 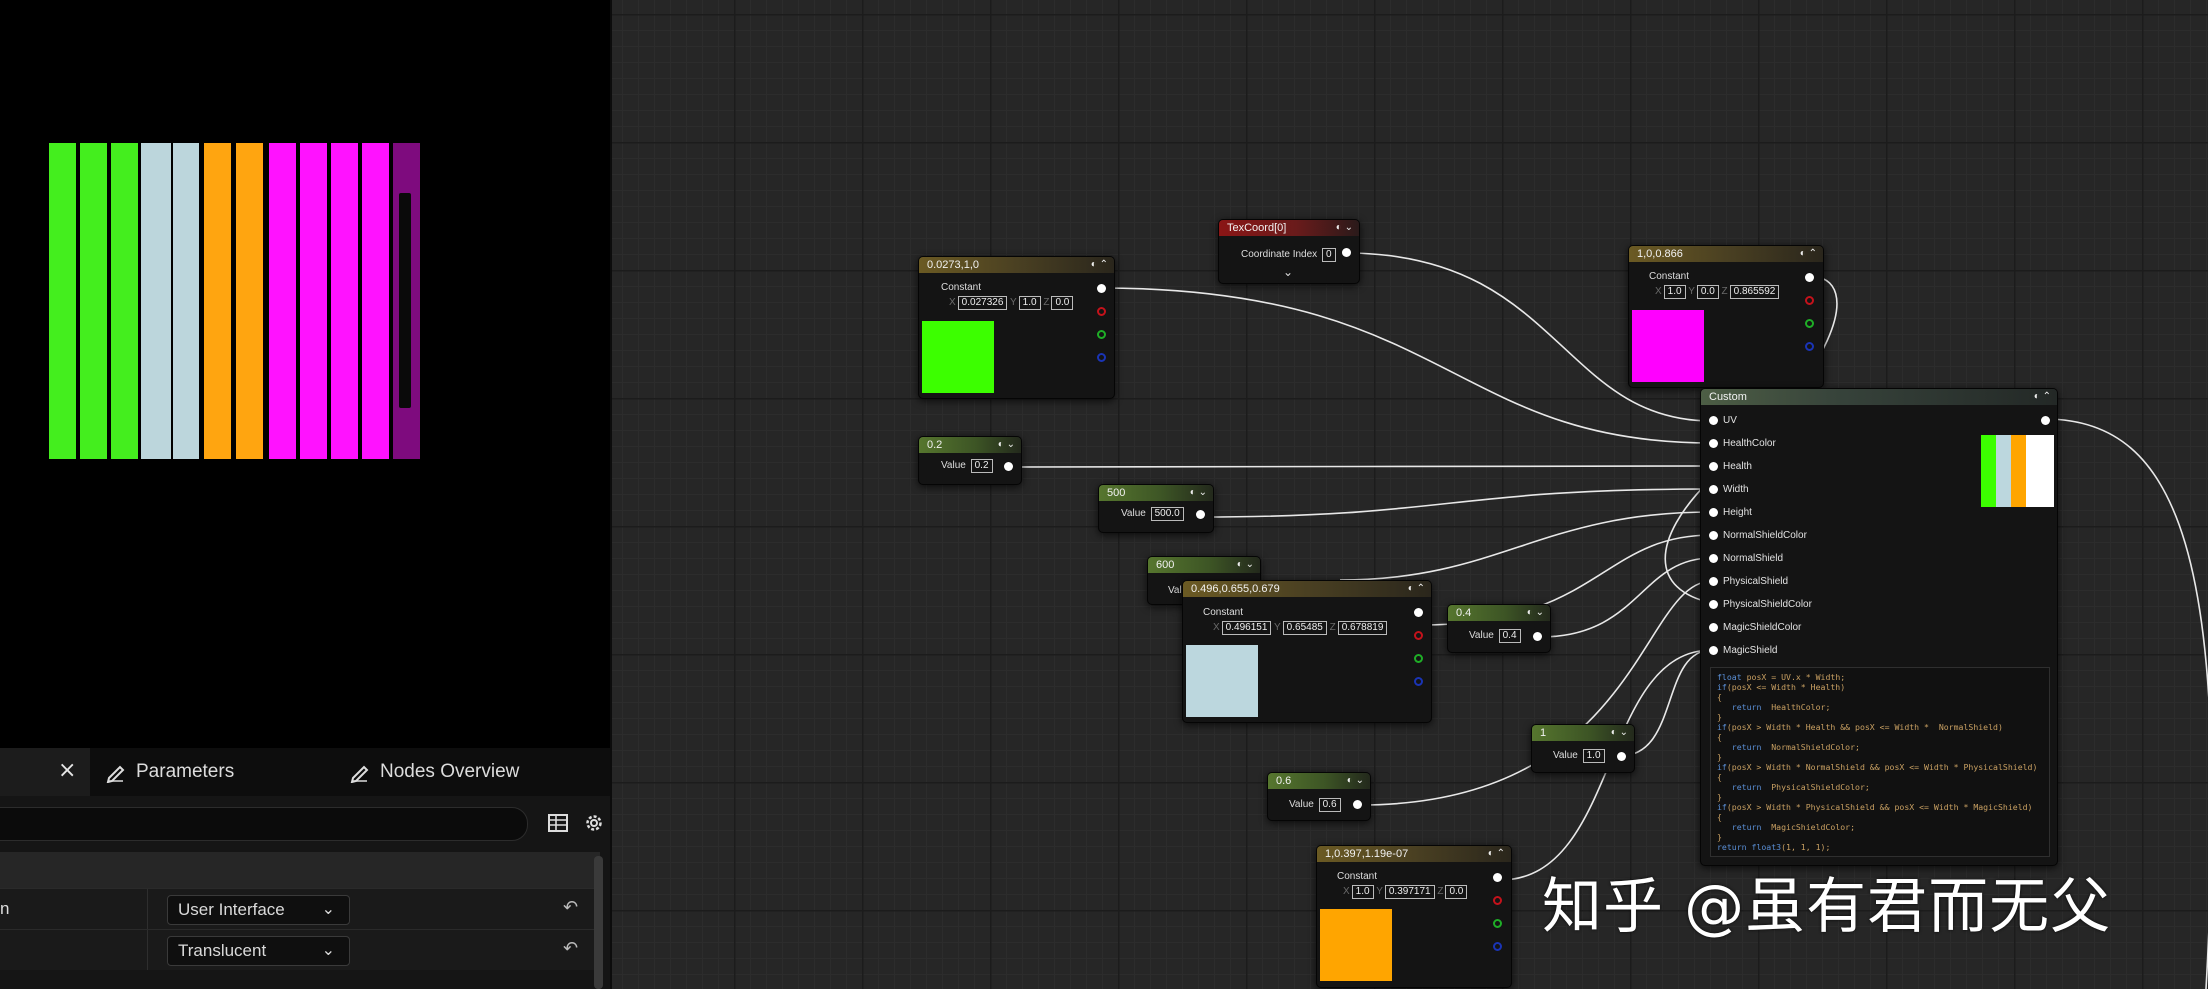 I want to click on y-field: 0.397171, so click(x=1409, y=892).